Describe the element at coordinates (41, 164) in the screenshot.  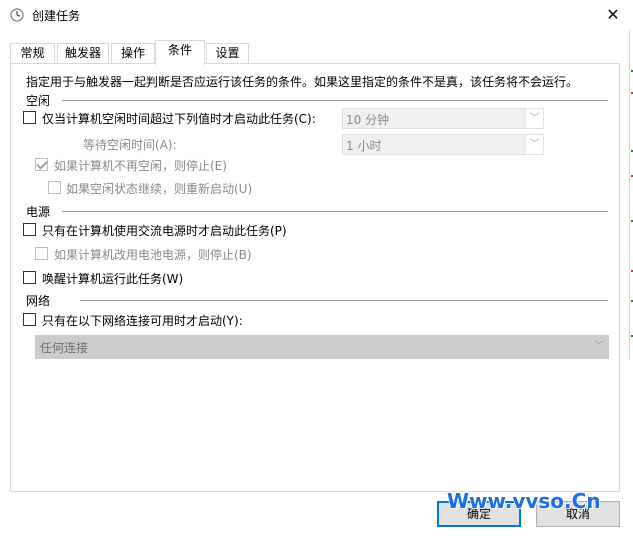
I see `stop-if-not-idle-checkbox` at that location.